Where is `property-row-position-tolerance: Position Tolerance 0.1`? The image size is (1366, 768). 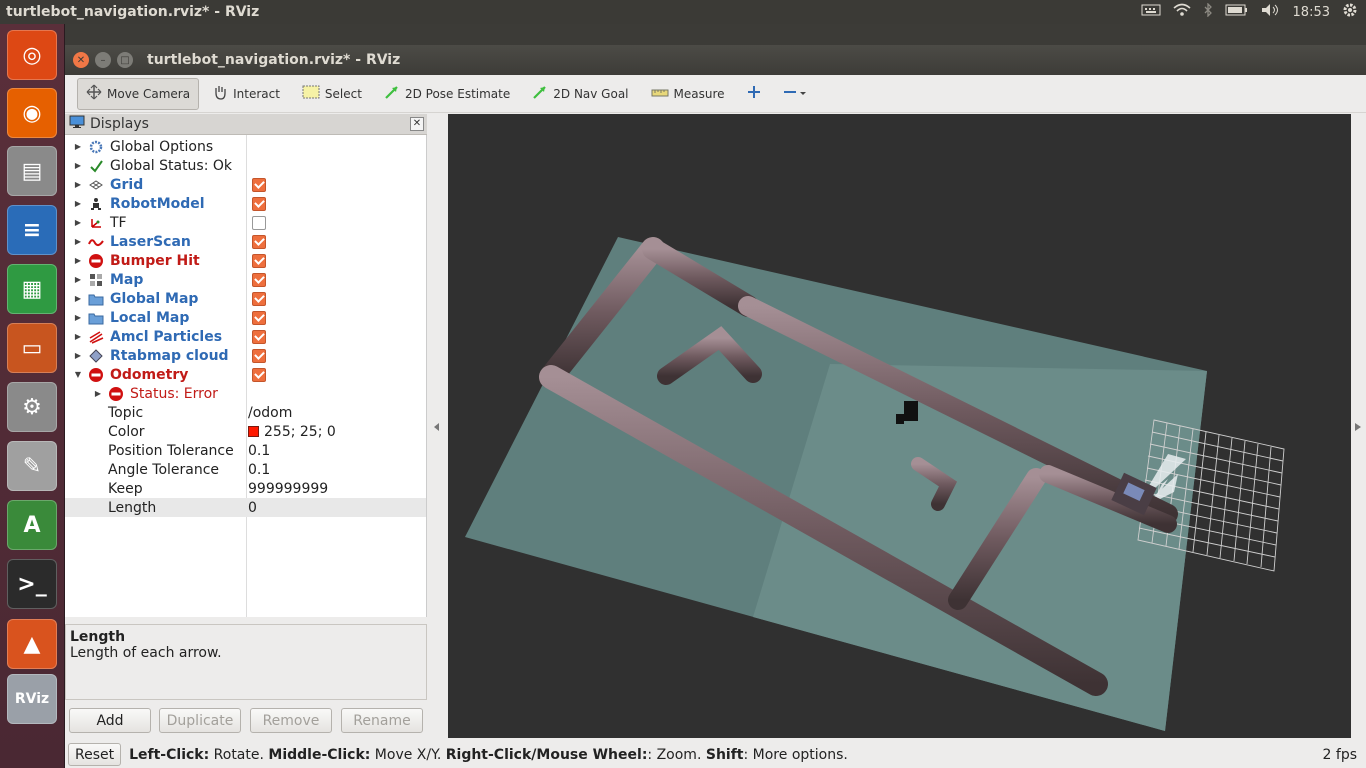
property-row-position-tolerance: Position Tolerance 0.1 is located at coordinates (245, 450).